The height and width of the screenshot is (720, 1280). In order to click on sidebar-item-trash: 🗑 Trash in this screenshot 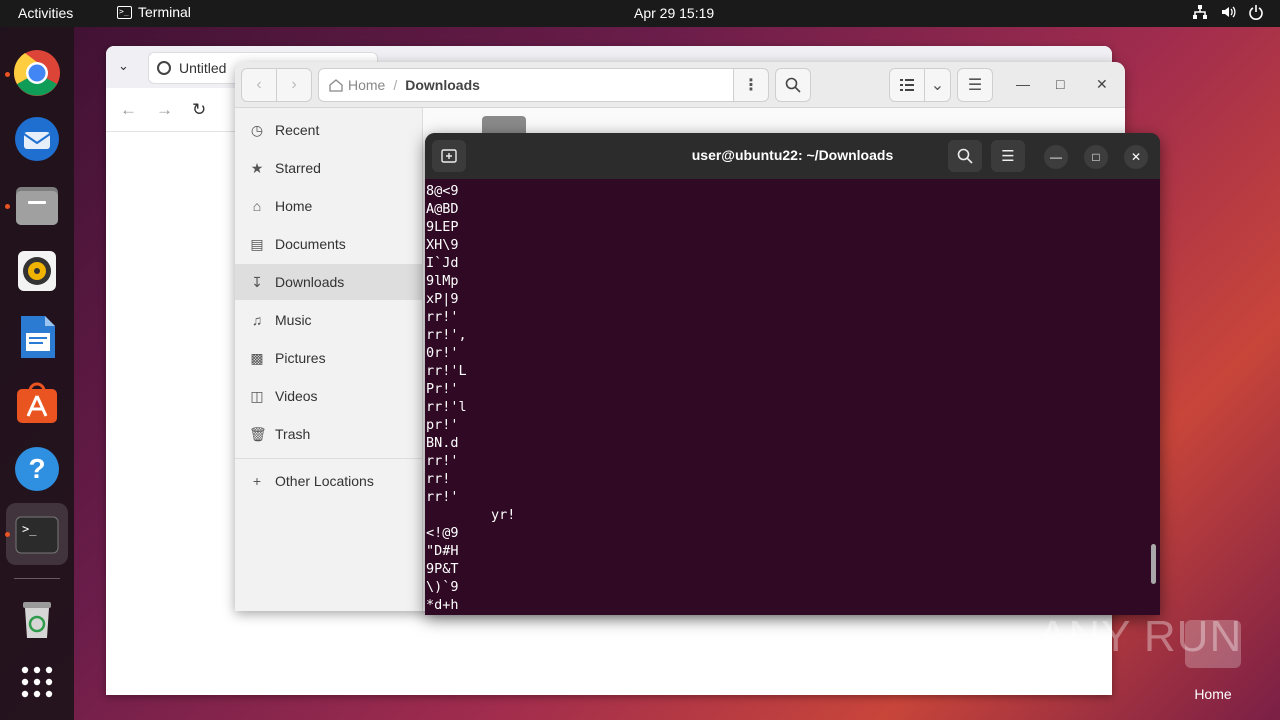, I will do `click(329, 434)`.